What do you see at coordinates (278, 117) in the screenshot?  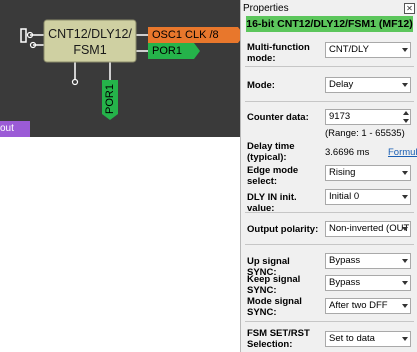 I see `counter-label: Counter data:` at bounding box center [278, 117].